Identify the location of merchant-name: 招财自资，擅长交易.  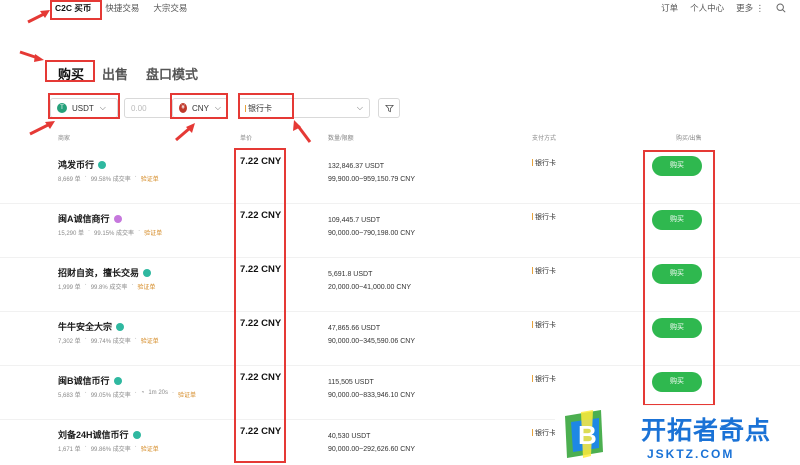
(98, 272).